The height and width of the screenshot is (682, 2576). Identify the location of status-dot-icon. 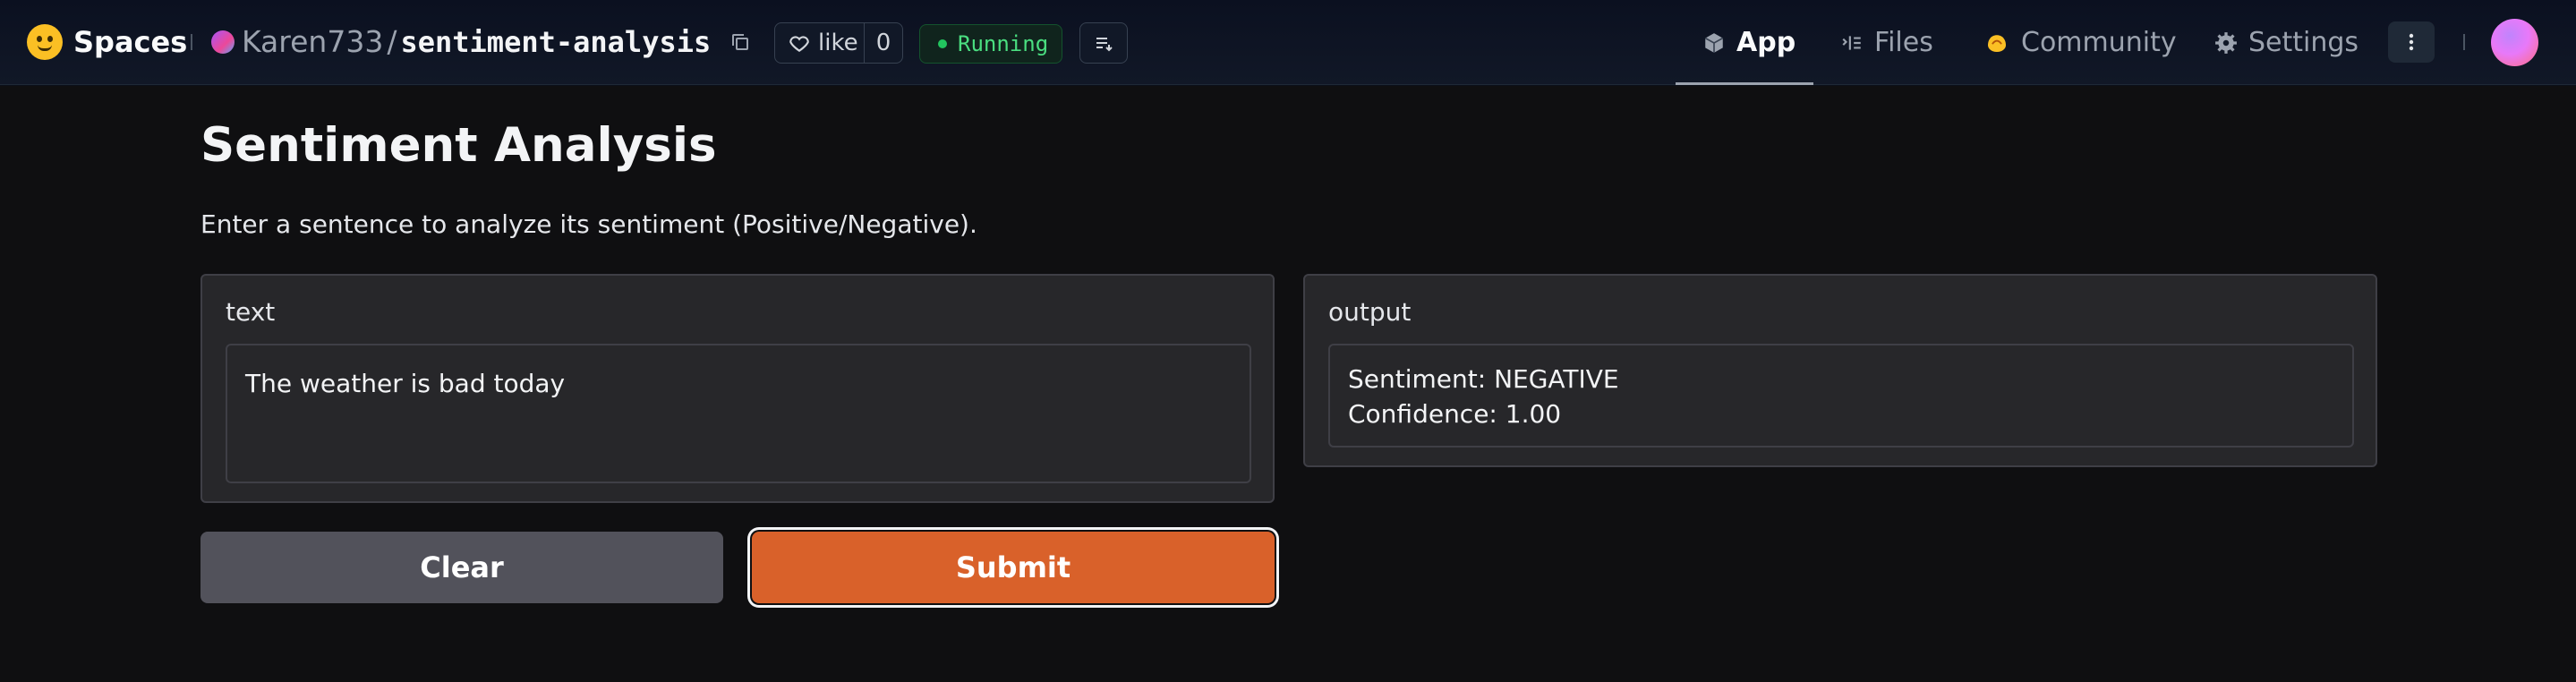
(942, 43).